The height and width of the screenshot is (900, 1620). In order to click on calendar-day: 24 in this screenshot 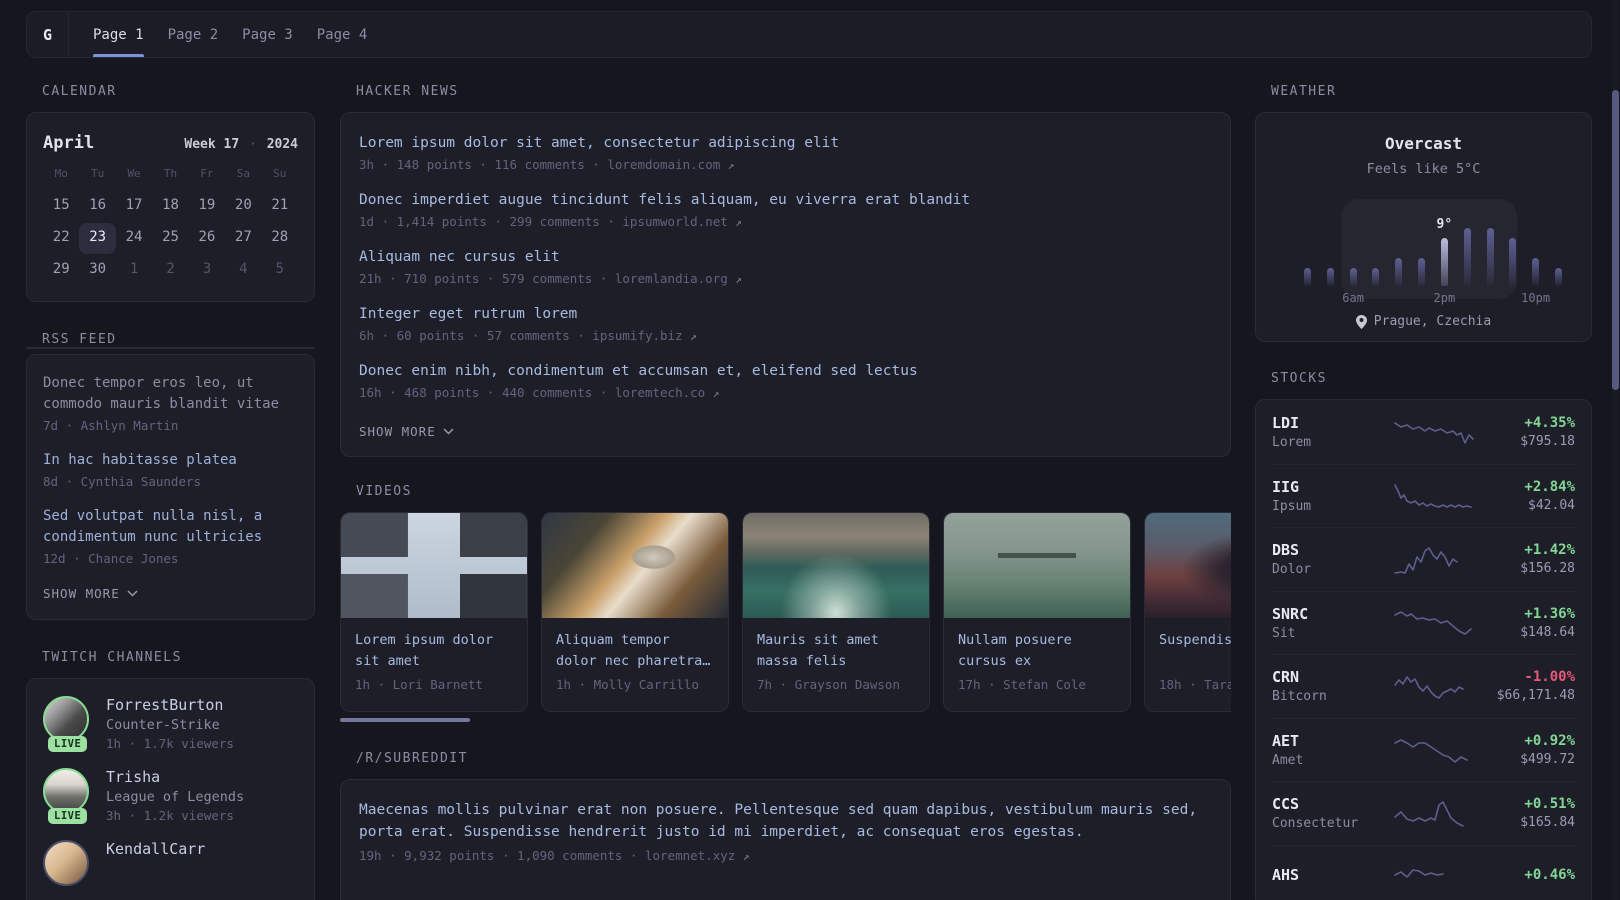, I will do `click(134, 237)`.